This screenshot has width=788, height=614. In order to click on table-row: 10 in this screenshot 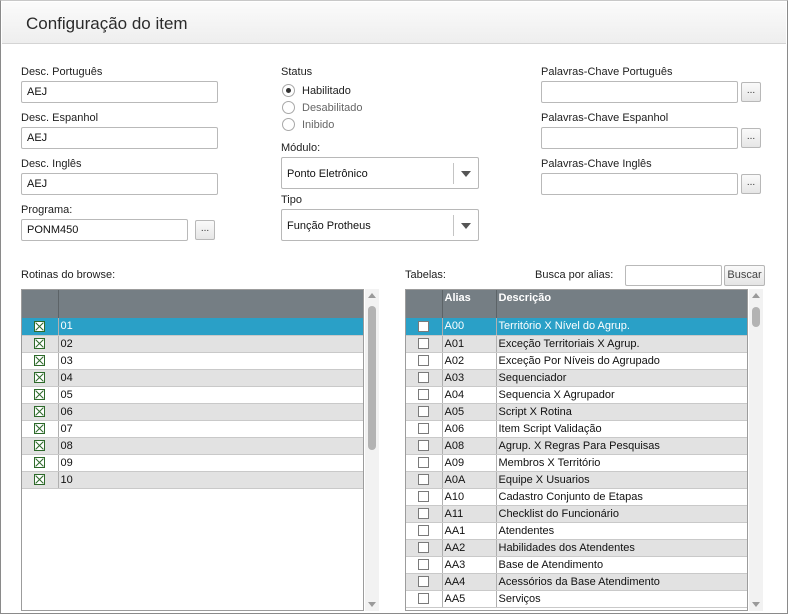, I will do `click(192, 480)`.